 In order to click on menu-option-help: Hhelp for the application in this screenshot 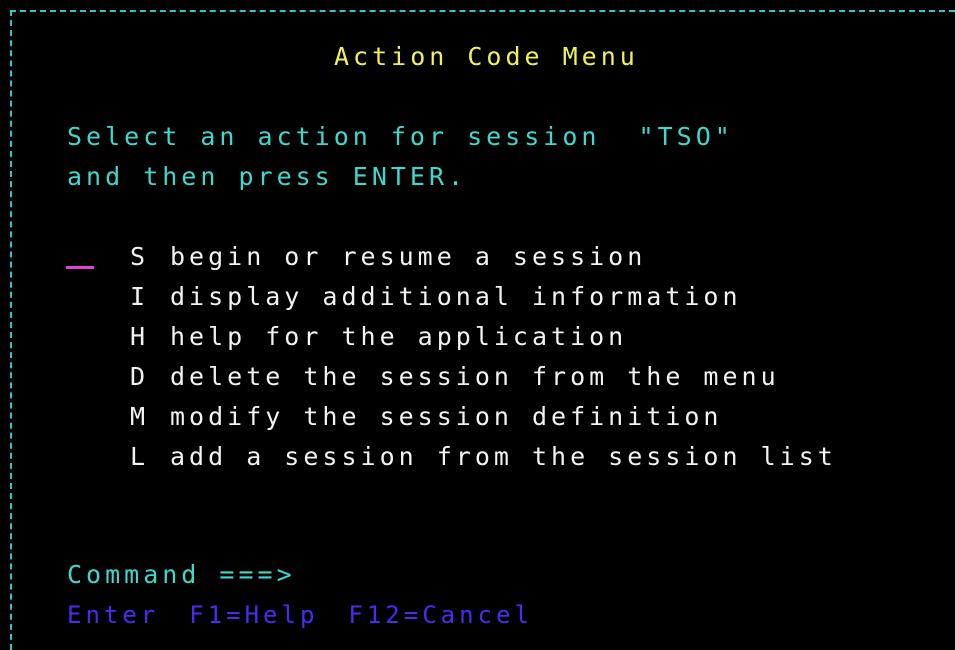, I will do `click(378, 337)`.